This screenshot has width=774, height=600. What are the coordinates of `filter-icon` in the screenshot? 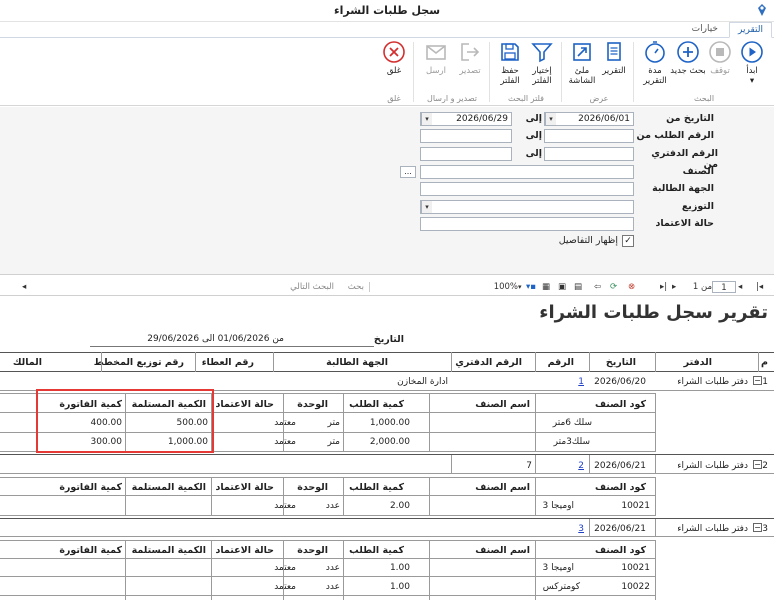 It's located at (542, 53).